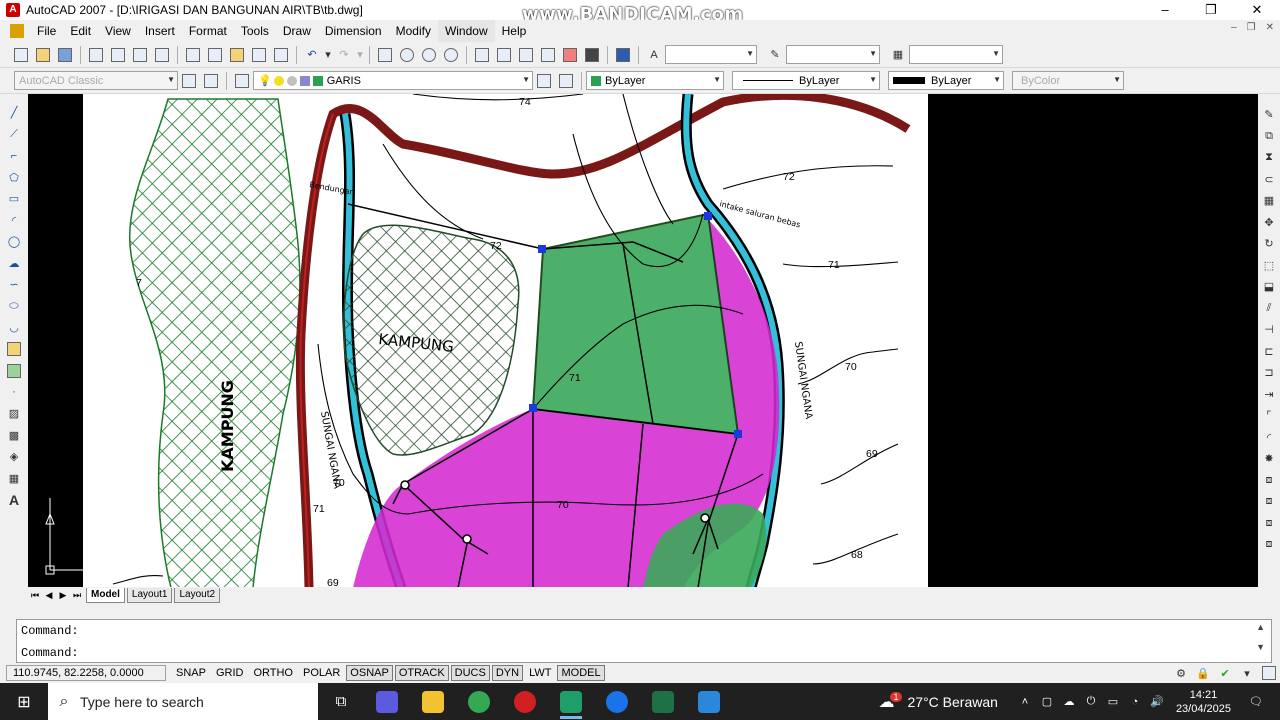 This screenshot has height=720, width=1280. Describe the element at coordinates (775, 55) in the screenshot. I see `dim-style-icon: ✎` at that location.